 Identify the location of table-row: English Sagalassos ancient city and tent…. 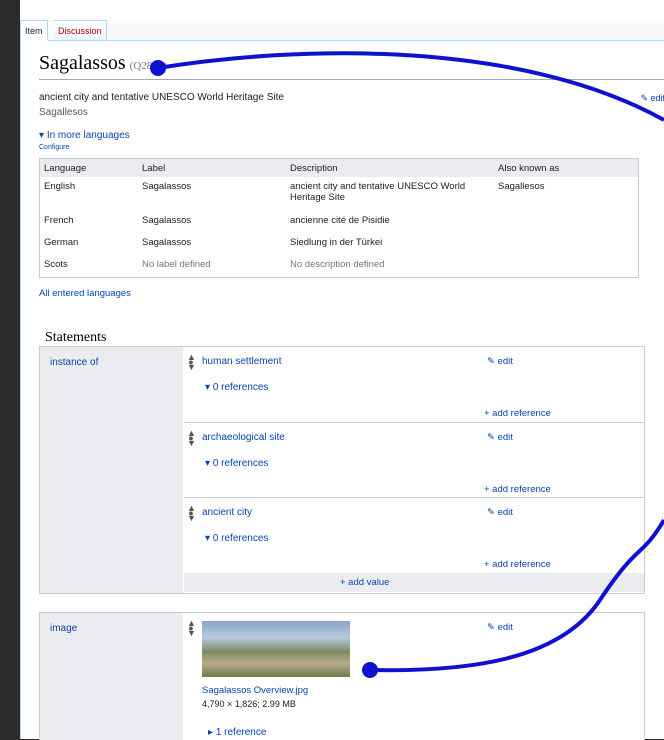
(339, 194).